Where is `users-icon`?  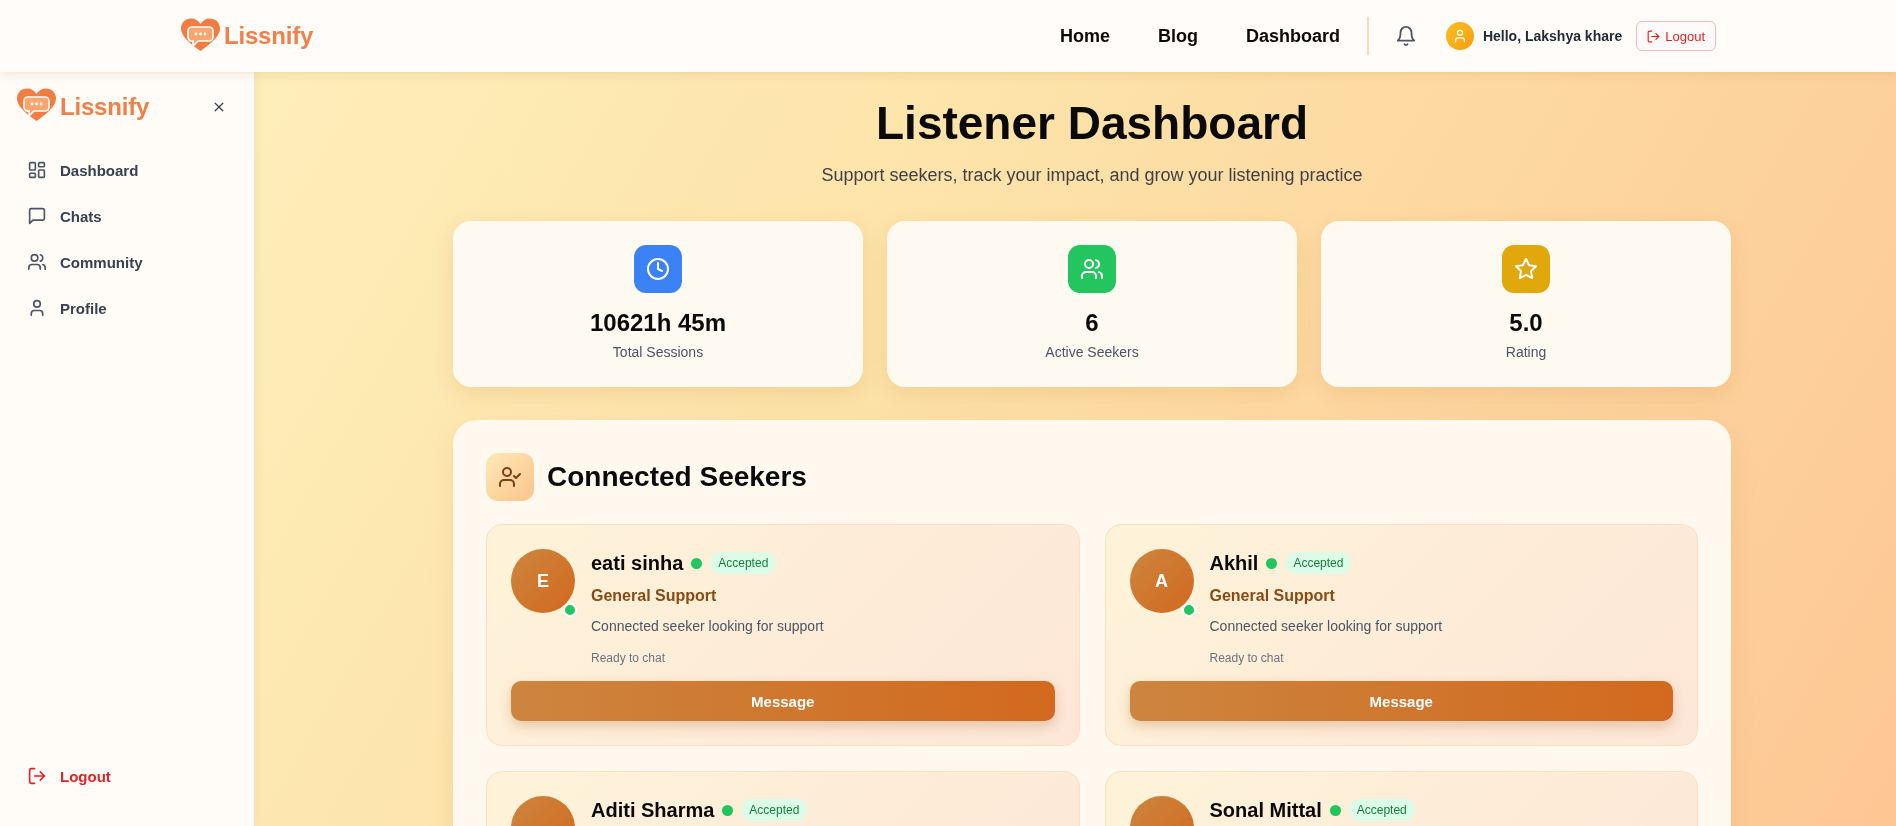 users-icon is located at coordinates (37, 262).